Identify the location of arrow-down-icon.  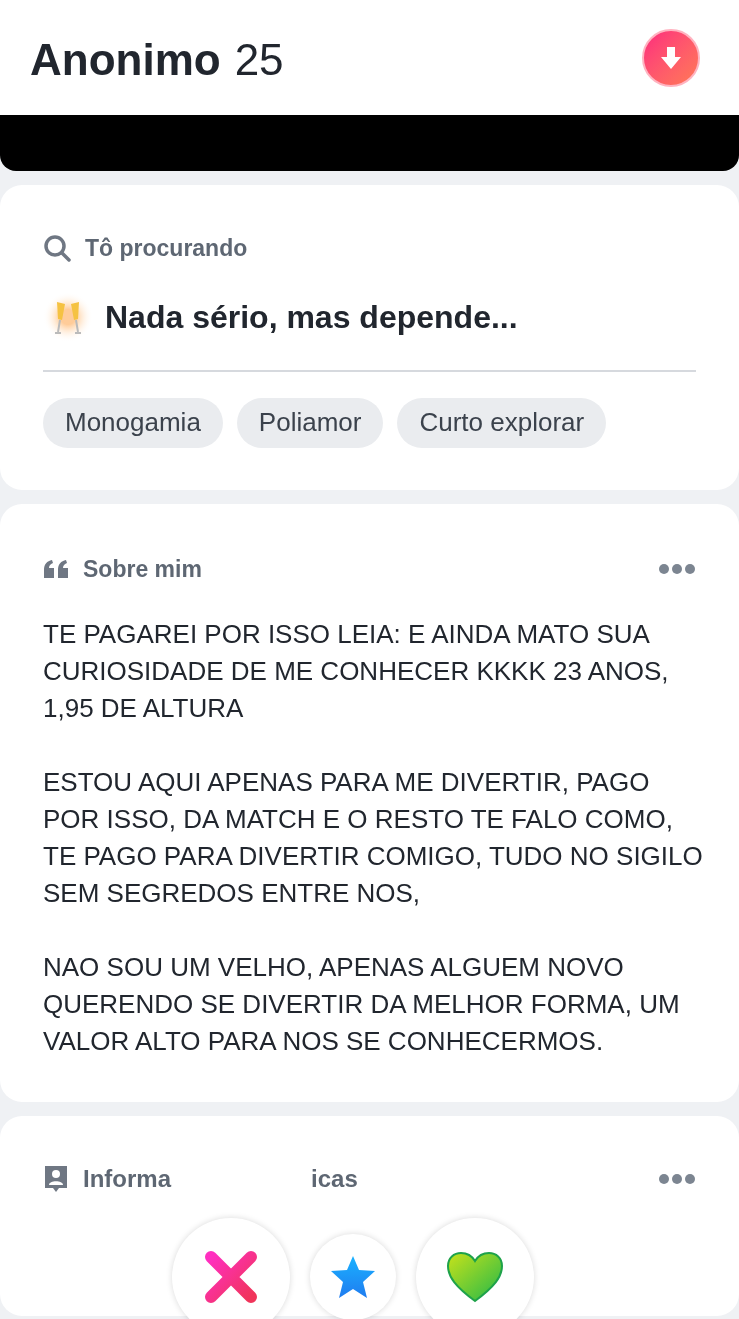
(671, 57).